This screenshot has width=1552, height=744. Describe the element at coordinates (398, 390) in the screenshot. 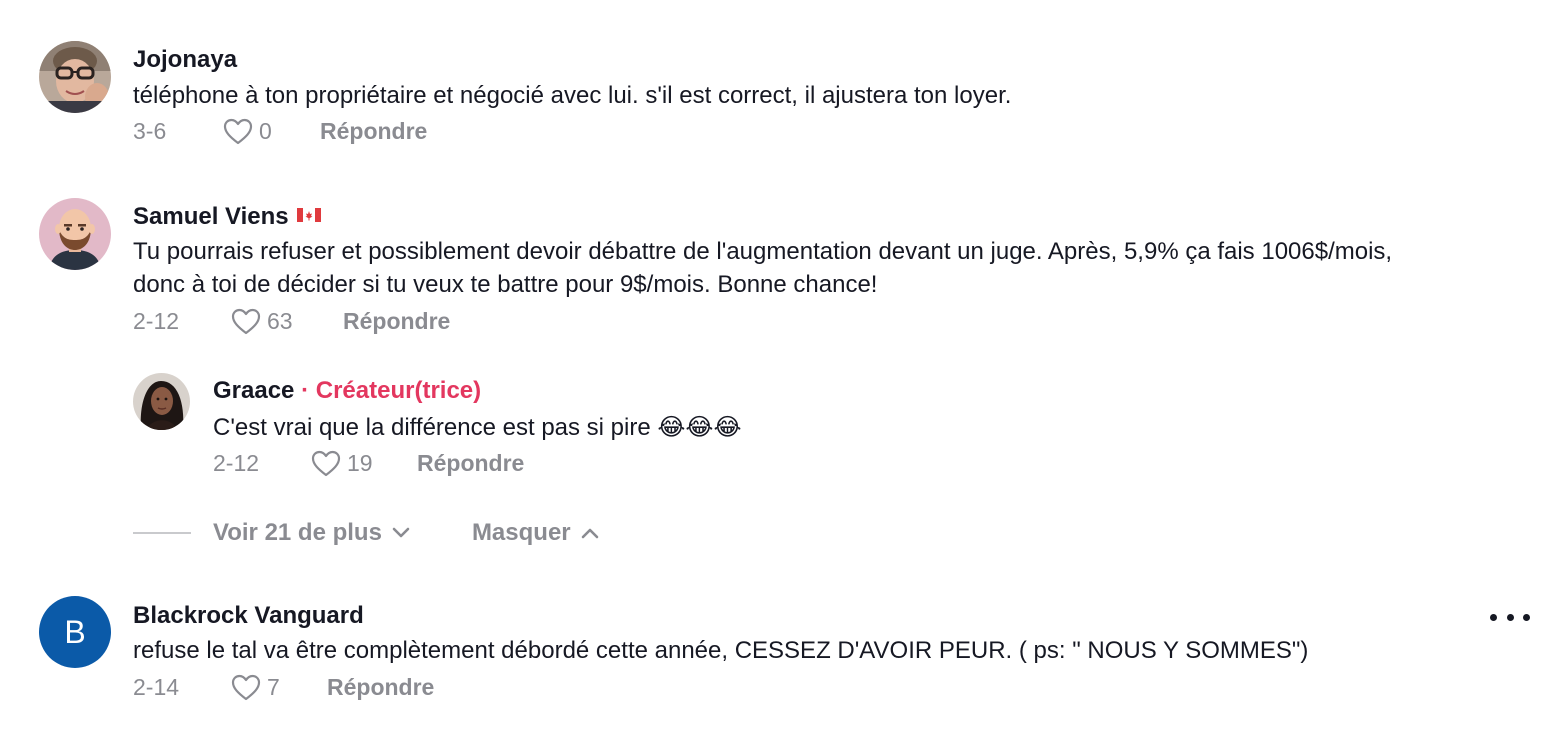

I see `creator-badge: Créateur(trice)` at that location.